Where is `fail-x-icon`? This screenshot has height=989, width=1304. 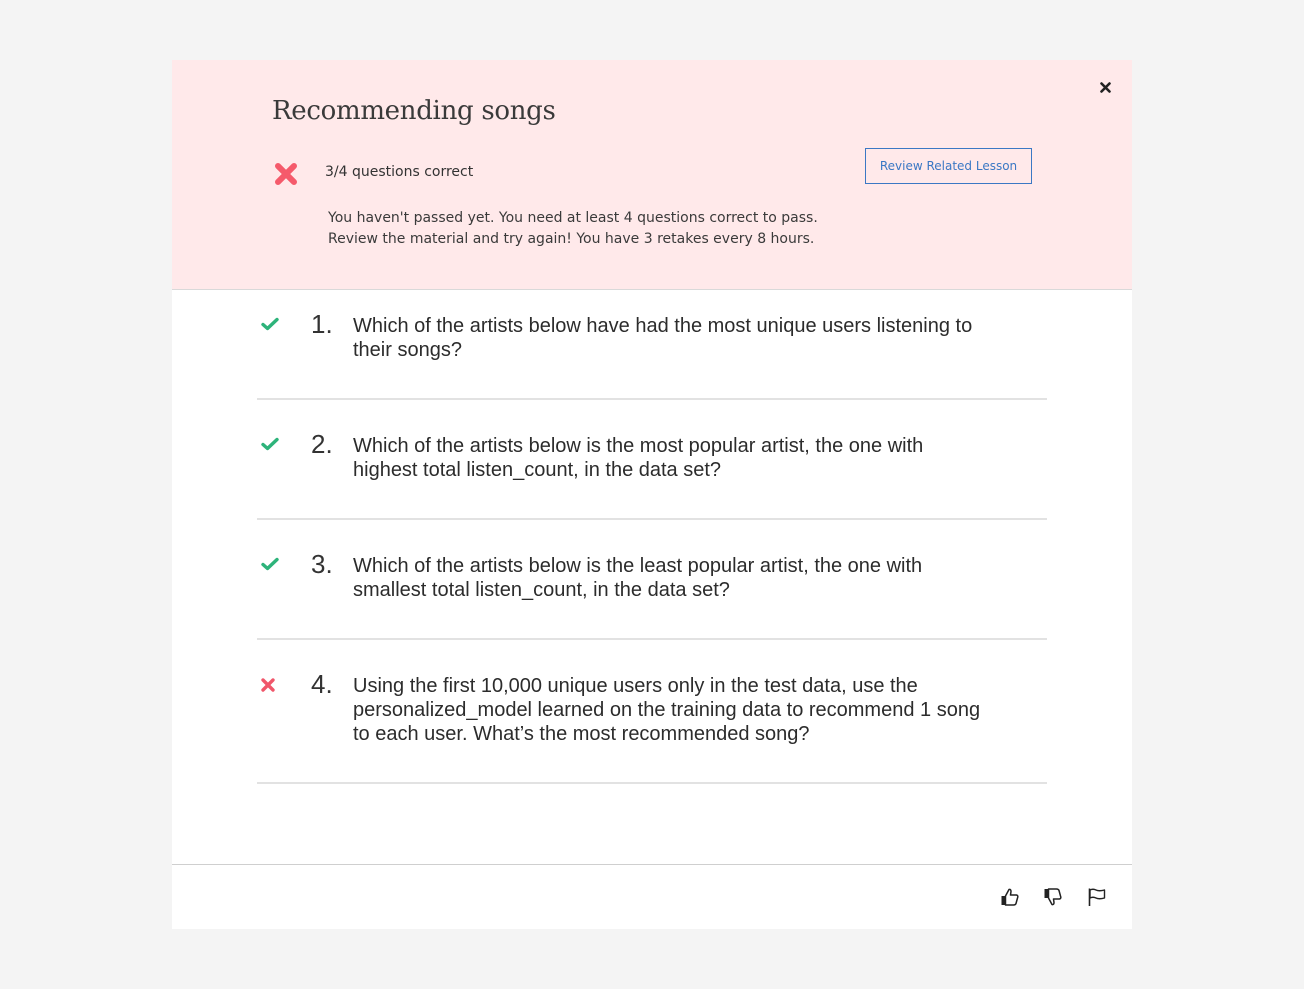 fail-x-icon is located at coordinates (286, 174).